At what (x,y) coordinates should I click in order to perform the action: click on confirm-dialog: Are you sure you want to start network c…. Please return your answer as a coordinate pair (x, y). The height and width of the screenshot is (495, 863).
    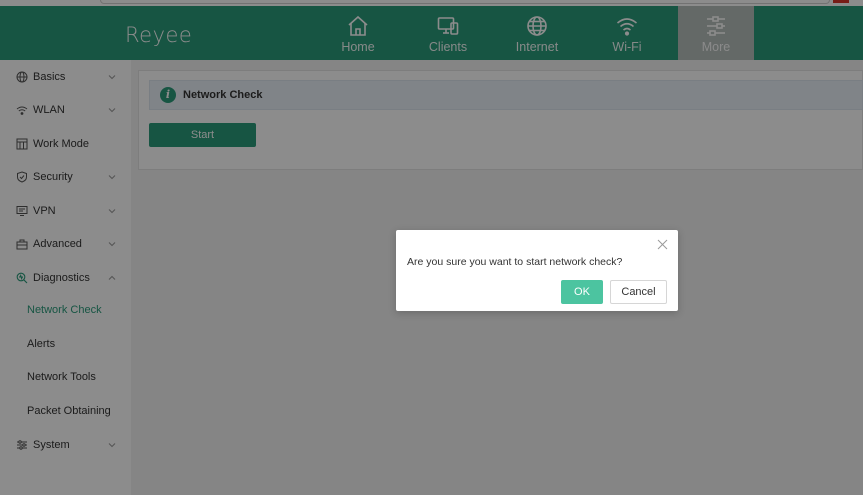
    Looking at the image, I should click on (537, 270).